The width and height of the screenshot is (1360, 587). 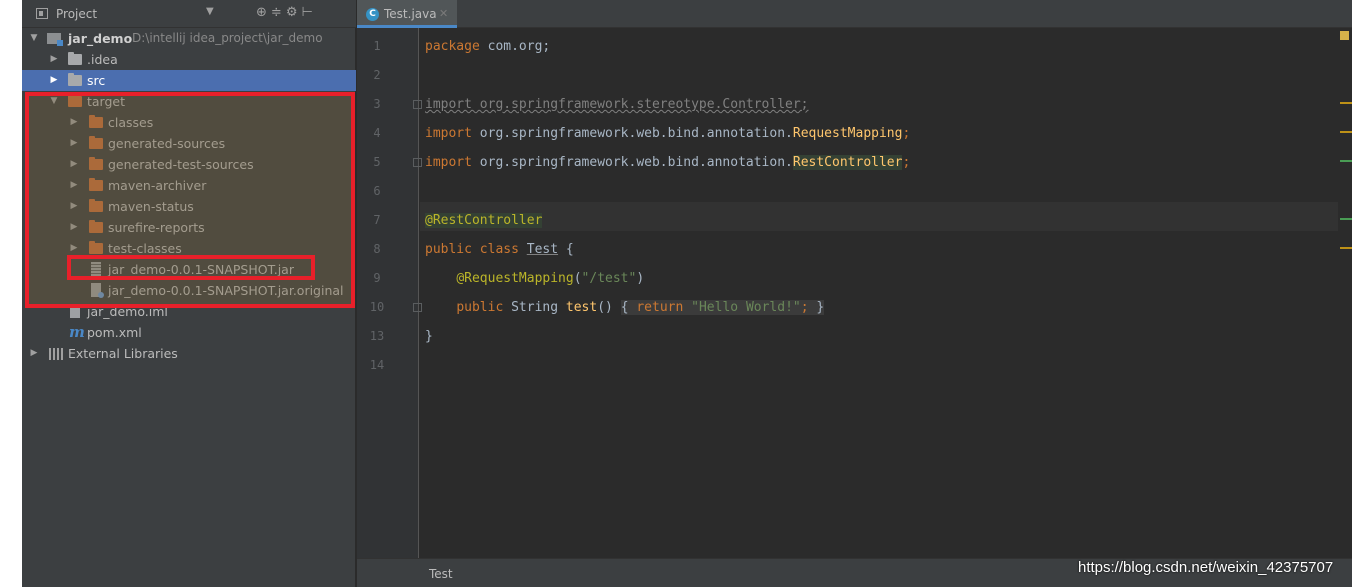 I want to click on tree-item-label: jar_demo-0.0.1-SNAPSHOT.jar.original, so click(x=226, y=290).